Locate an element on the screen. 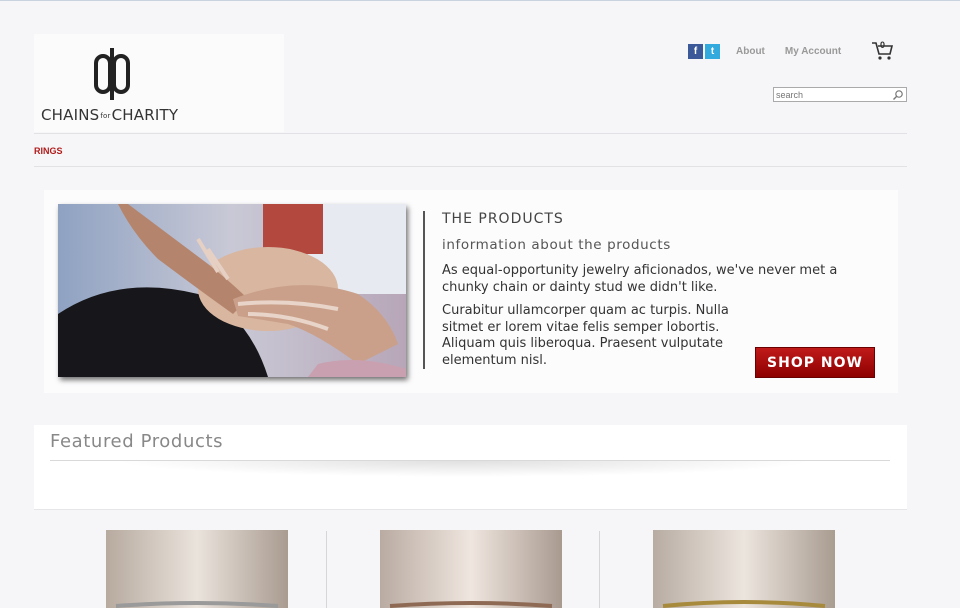 The height and width of the screenshot is (608, 960). facebook-icon: f is located at coordinates (695, 51).